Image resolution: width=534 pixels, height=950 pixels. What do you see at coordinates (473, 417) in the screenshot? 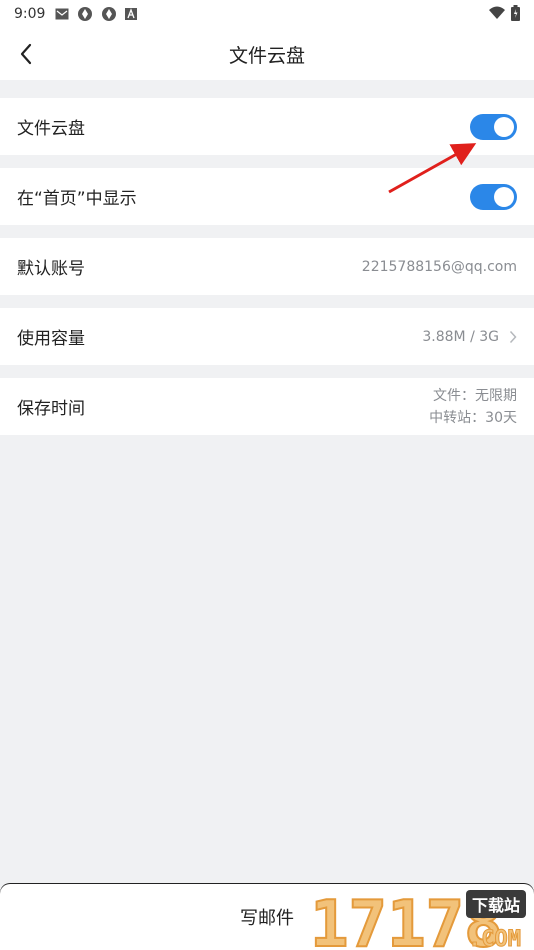
I see `retention-transfer: 中转站：30天` at bounding box center [473, 417].